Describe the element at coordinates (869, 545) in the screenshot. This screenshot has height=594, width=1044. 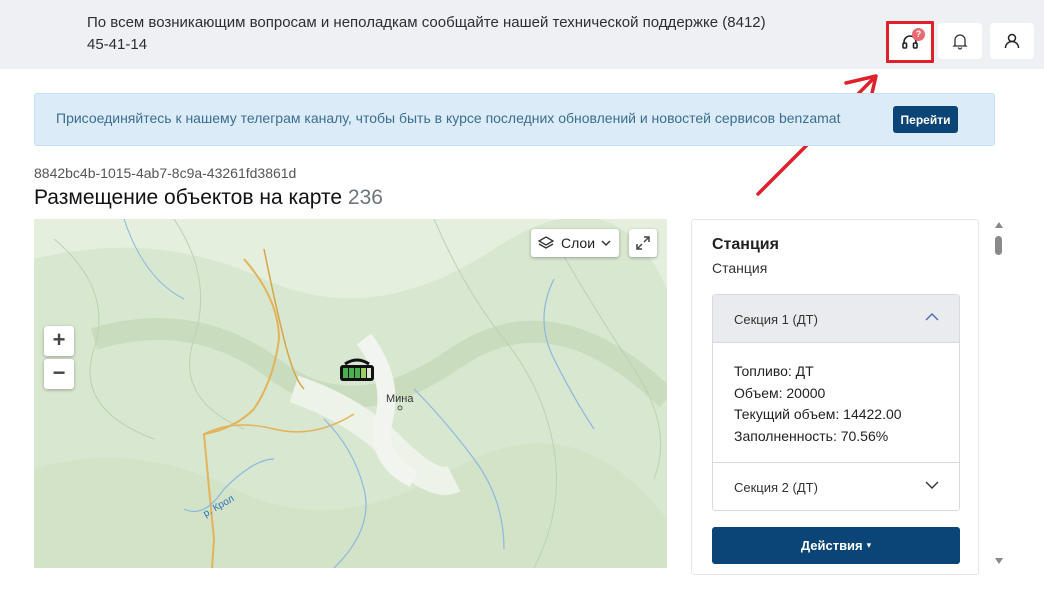
I see `caret-down-icon: ▾` at that location.